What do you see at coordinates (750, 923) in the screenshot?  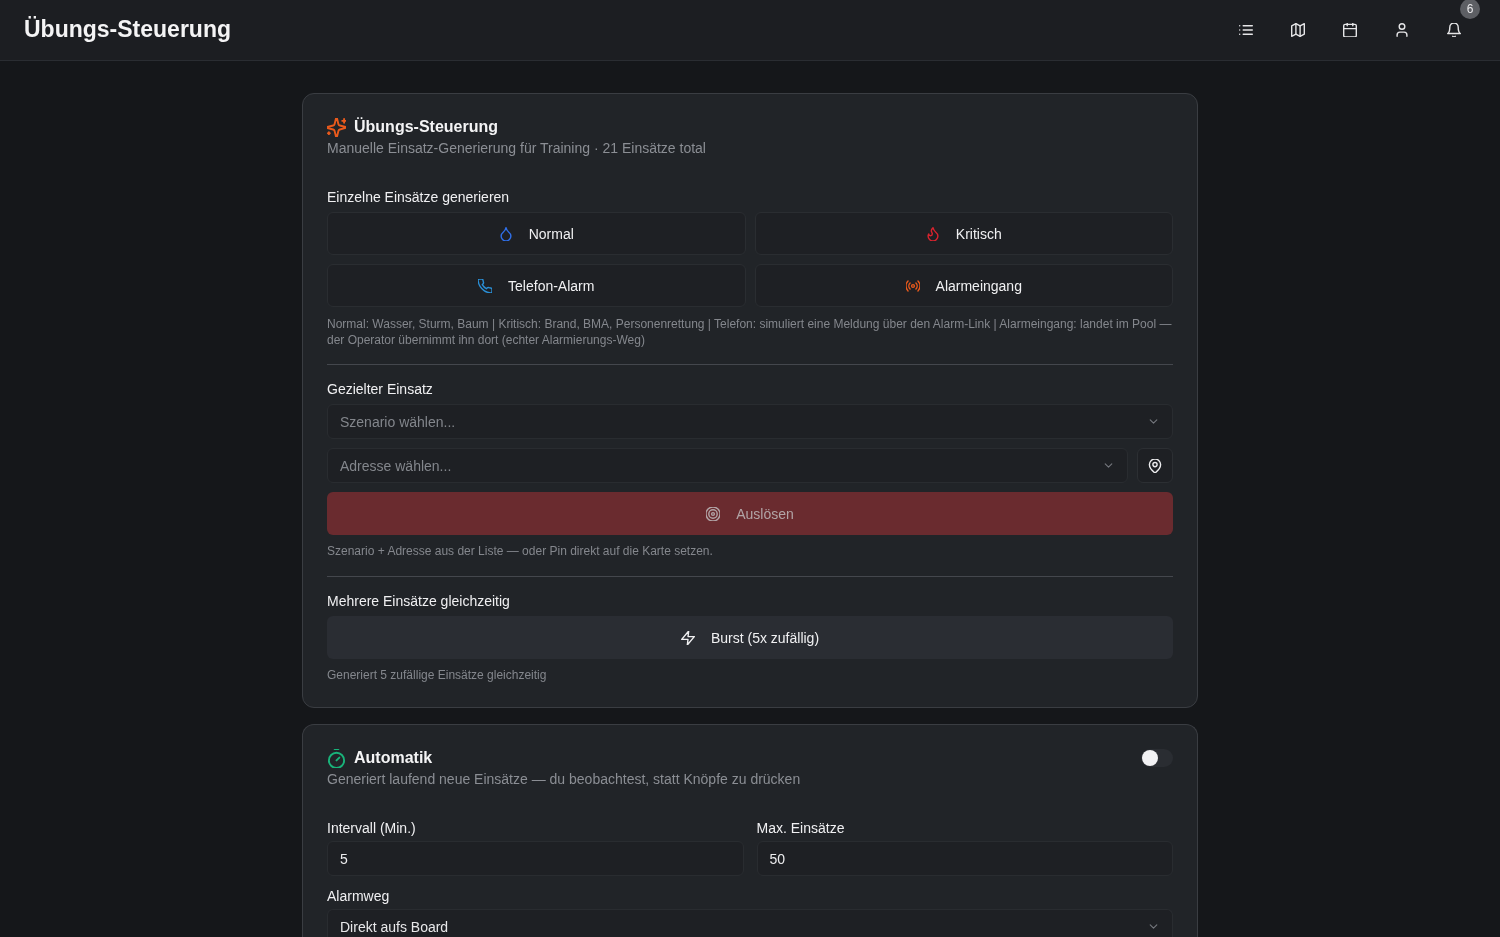 I see `route-select: Direkt aufs Board` at bounding box center [750, 923].